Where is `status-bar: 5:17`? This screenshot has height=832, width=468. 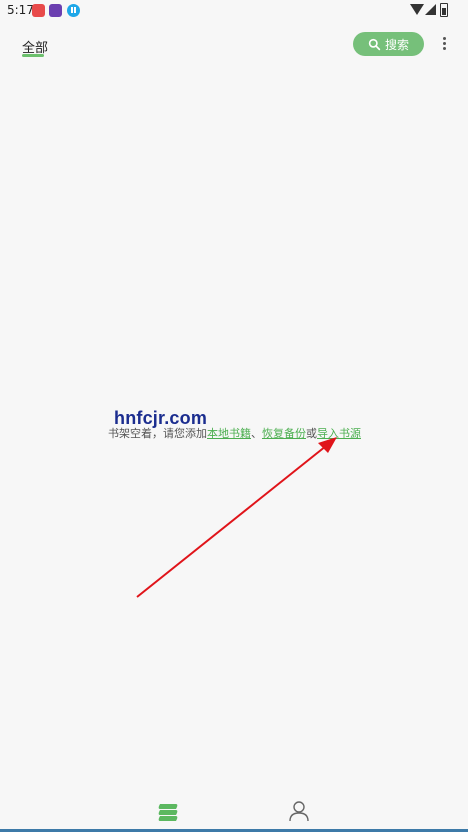 status-bar: 5:17 is located at coordinates (234, 11).